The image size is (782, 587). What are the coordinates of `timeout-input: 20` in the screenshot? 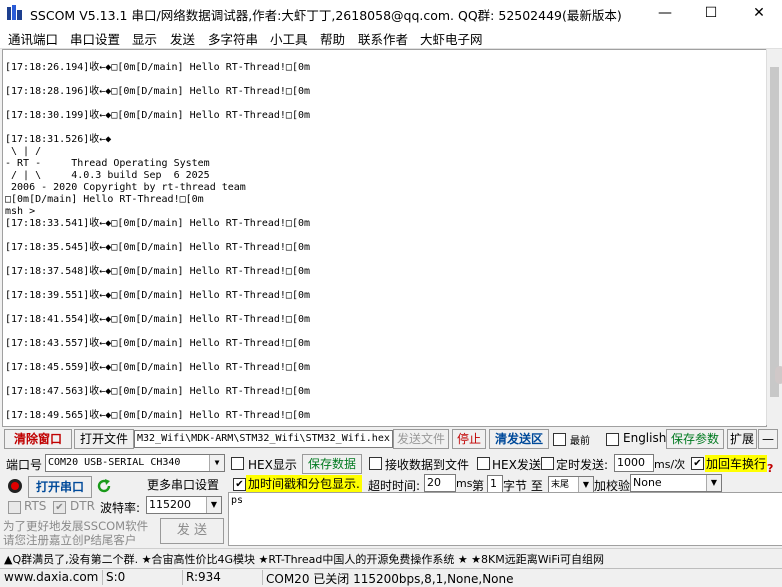 It's located at (440, 483).